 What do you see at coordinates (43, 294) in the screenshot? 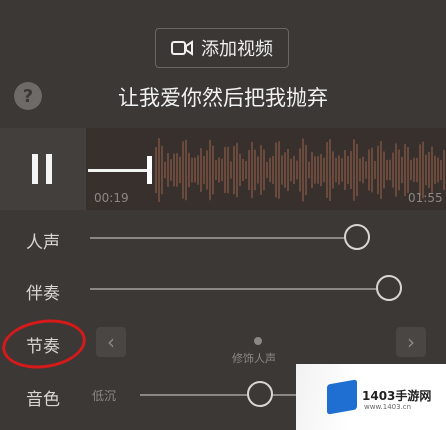
I see `accompaniment-label: 伴奏` at bounding box center [43, 294].